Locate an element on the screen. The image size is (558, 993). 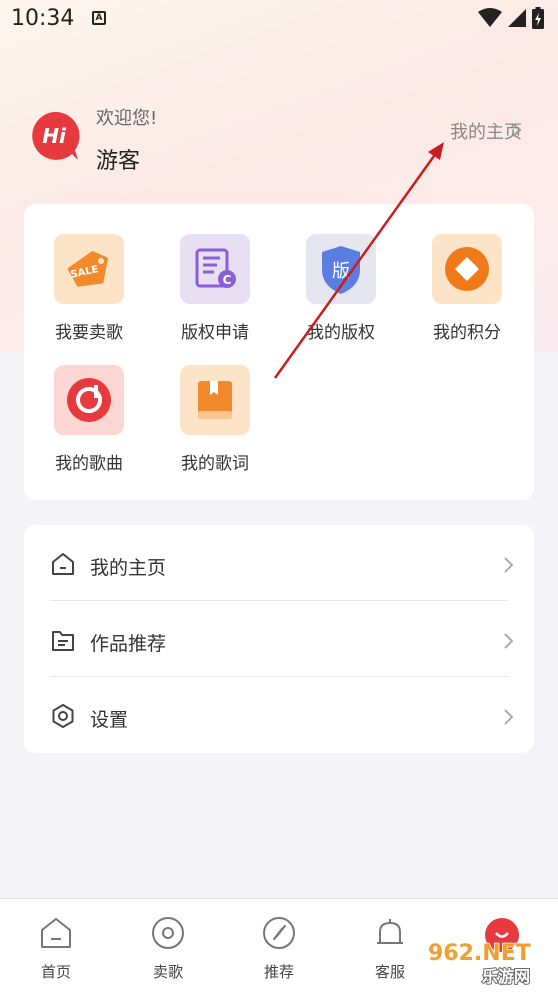
username: 游客 is located at coordinates (118, 161).